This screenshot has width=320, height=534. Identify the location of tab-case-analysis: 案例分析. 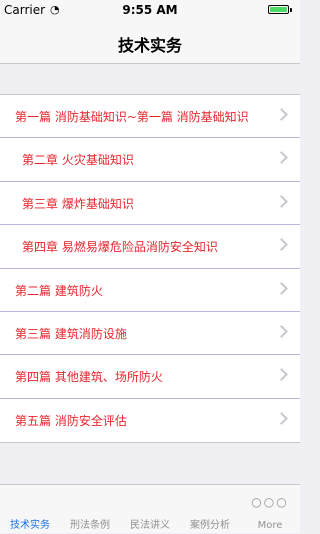
(210, 509).